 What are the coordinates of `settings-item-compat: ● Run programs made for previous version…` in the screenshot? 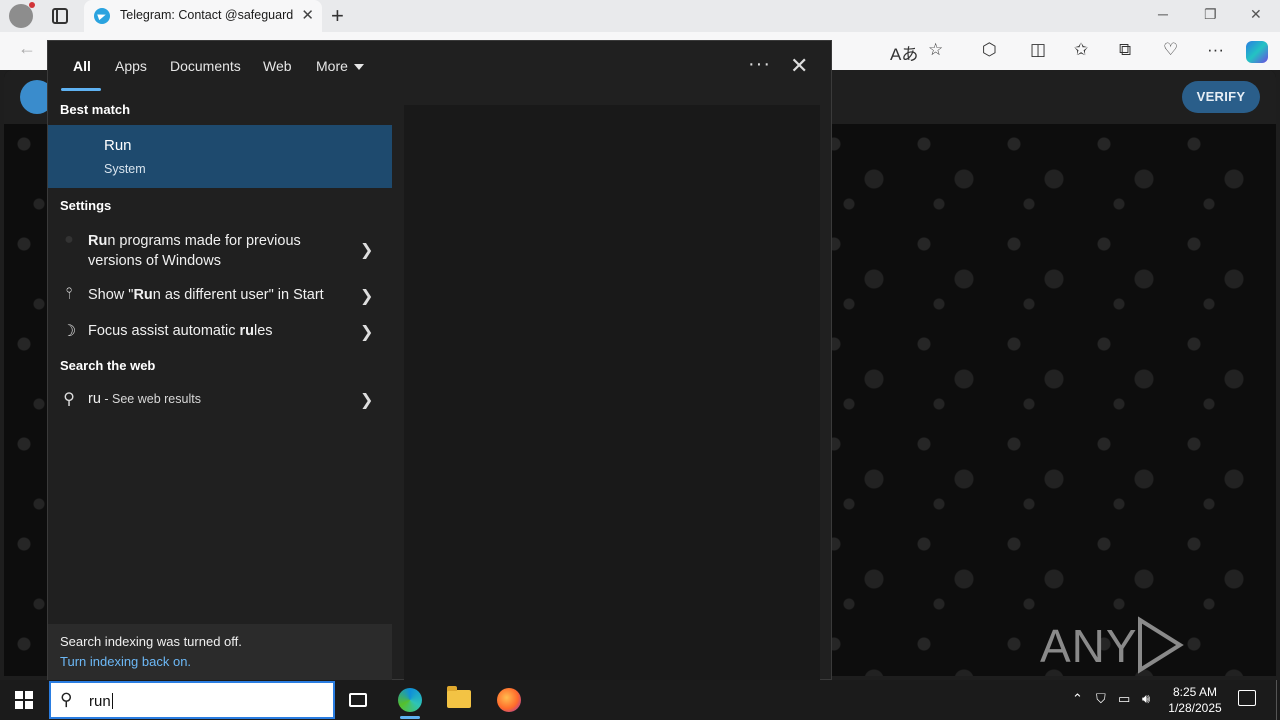 It's located at (220, 251).